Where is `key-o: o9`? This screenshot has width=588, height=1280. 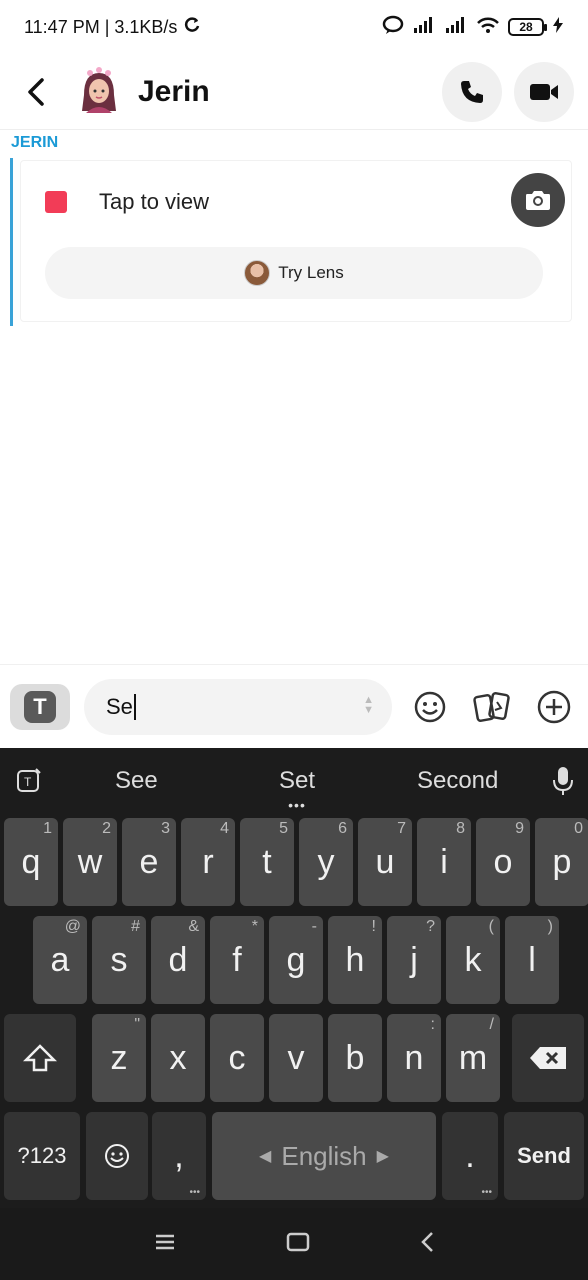
key-o: o9 is located at coordinates (503, 862).